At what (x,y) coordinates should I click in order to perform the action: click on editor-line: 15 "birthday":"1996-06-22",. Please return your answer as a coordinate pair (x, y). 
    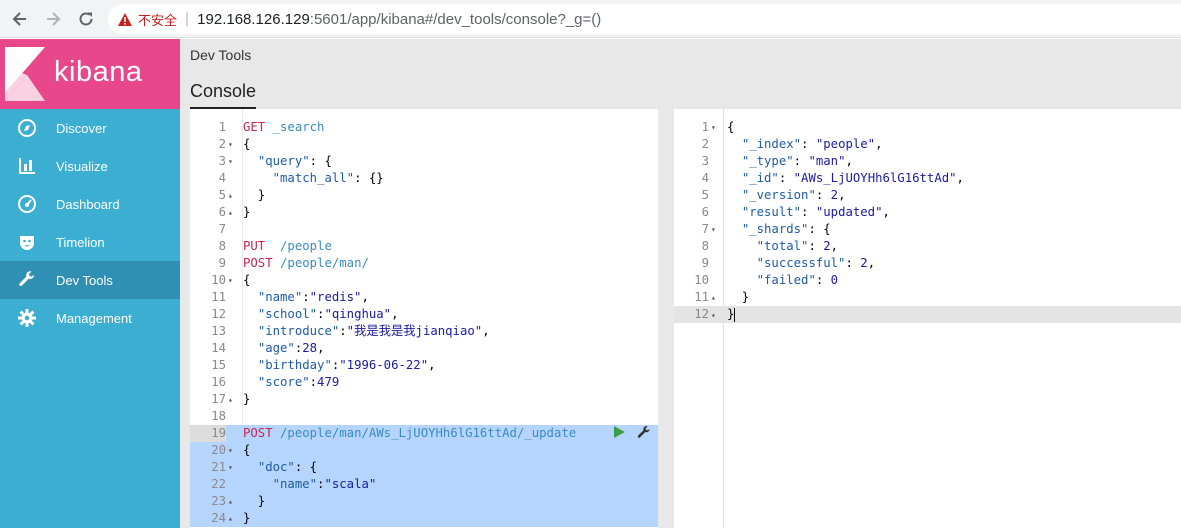
    Looking at the image, I should click on (424, 365).